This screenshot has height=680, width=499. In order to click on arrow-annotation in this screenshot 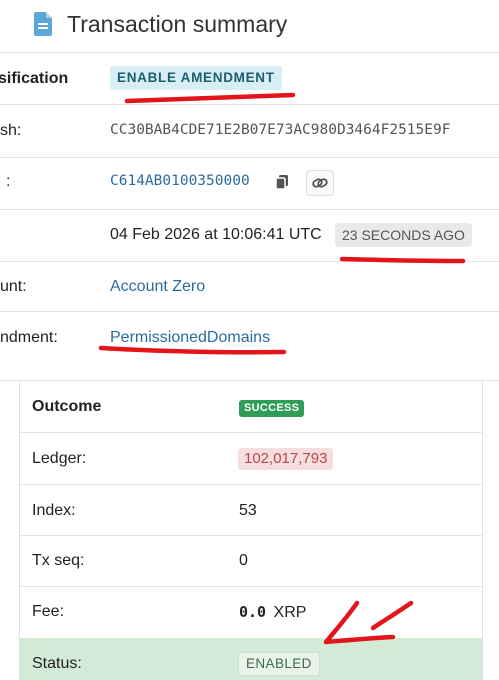, I will do `click(359, 622)`.